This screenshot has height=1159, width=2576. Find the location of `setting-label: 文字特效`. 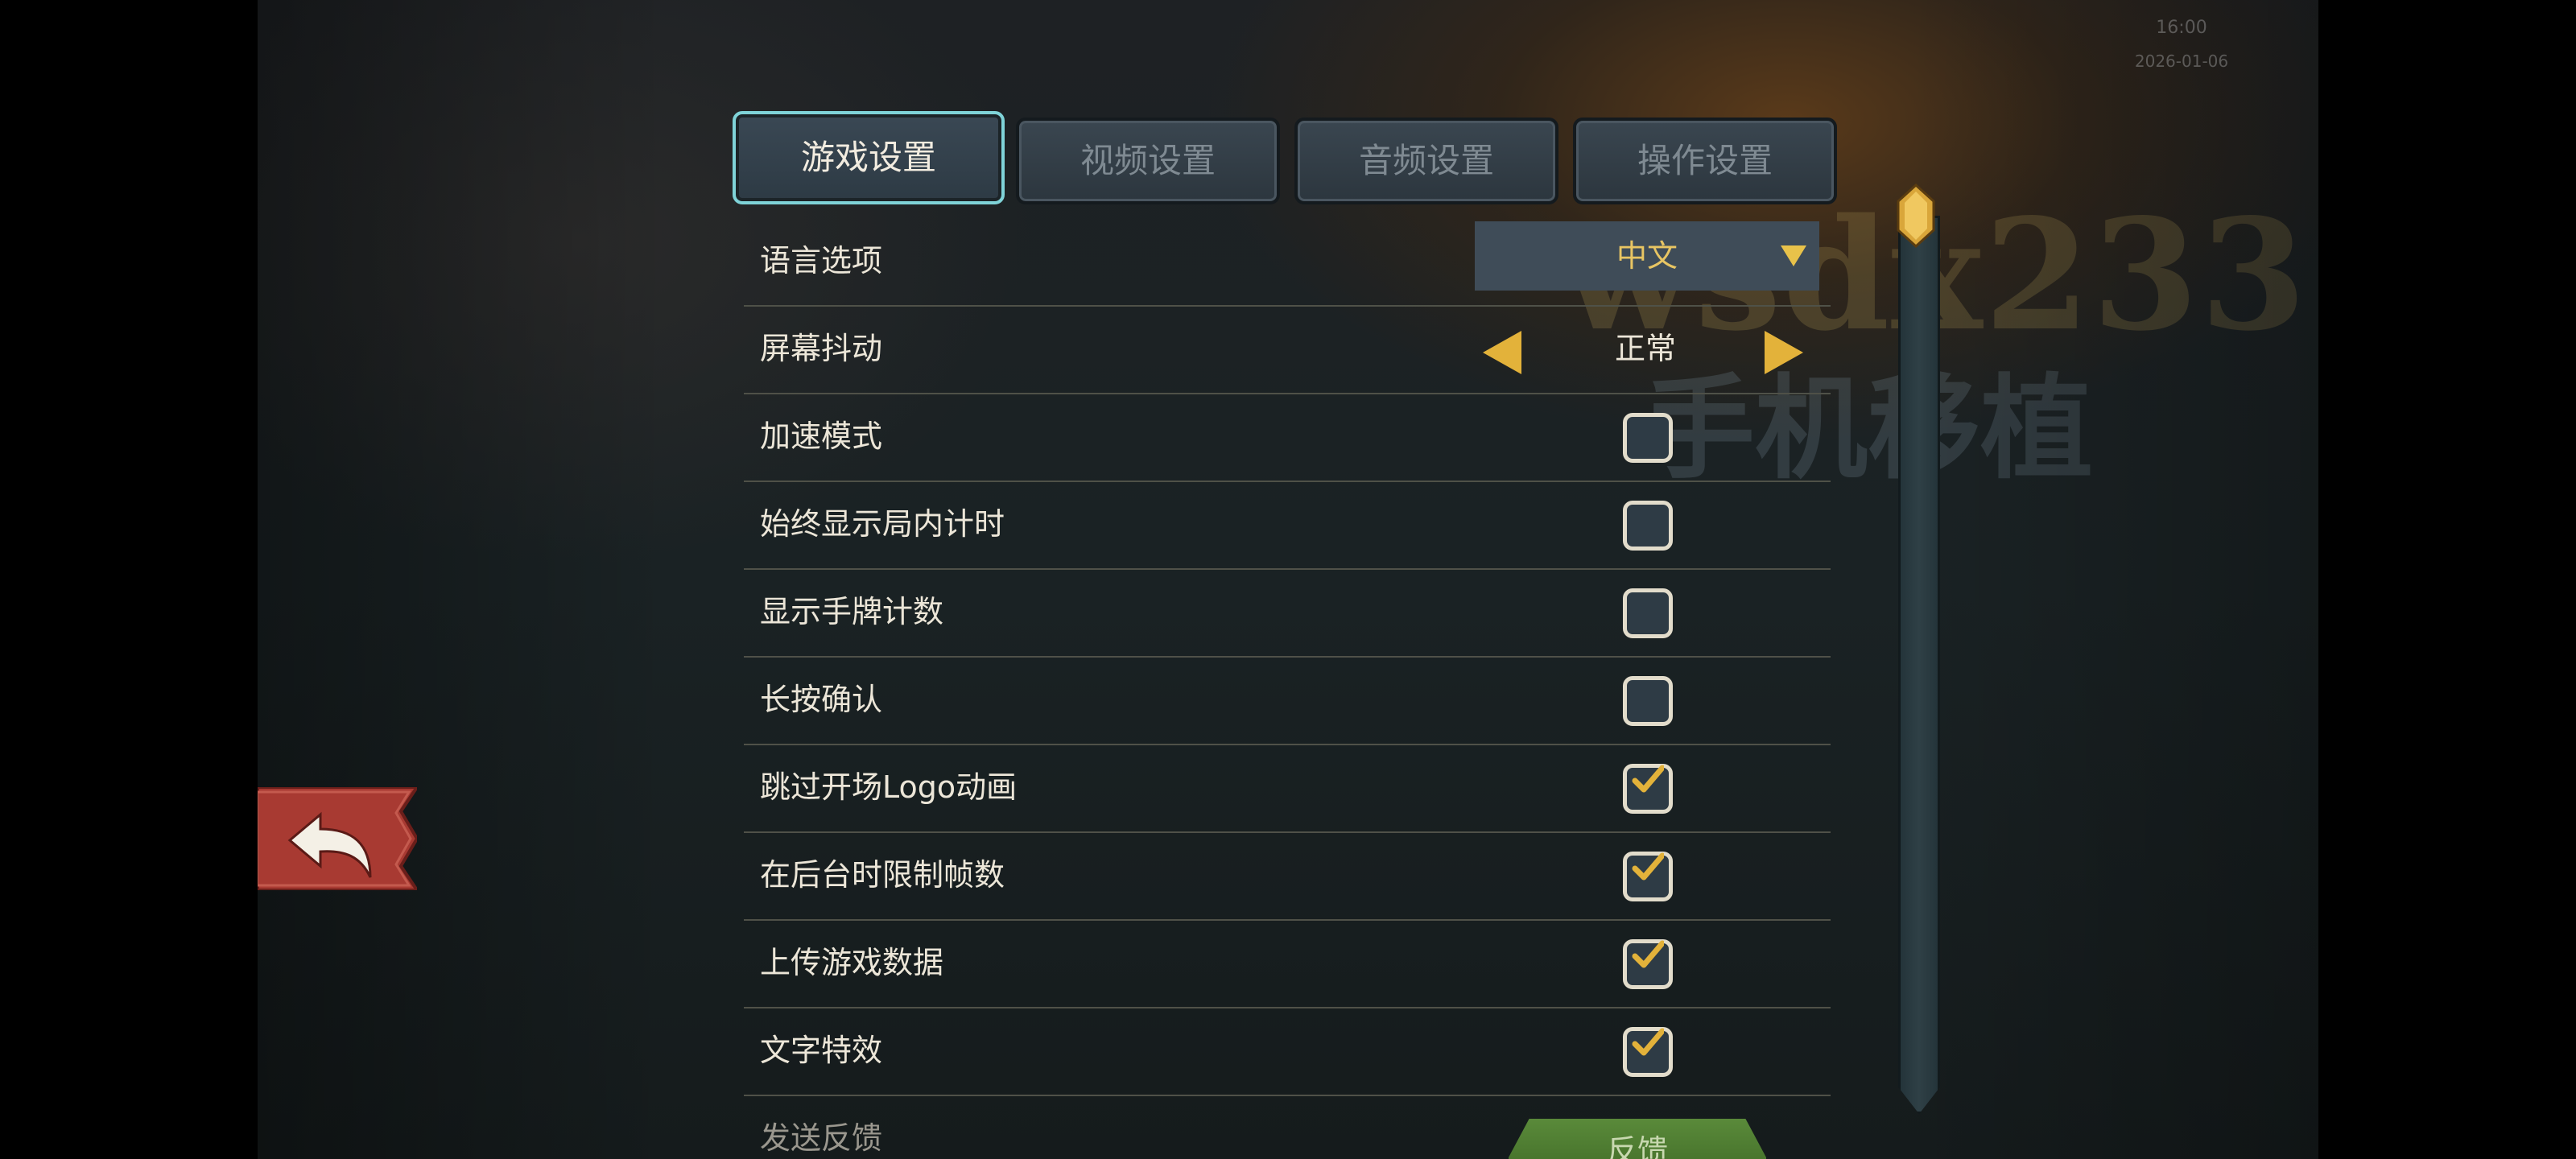

setting-label: 文字特效 is located at coordinates (821, 1050).